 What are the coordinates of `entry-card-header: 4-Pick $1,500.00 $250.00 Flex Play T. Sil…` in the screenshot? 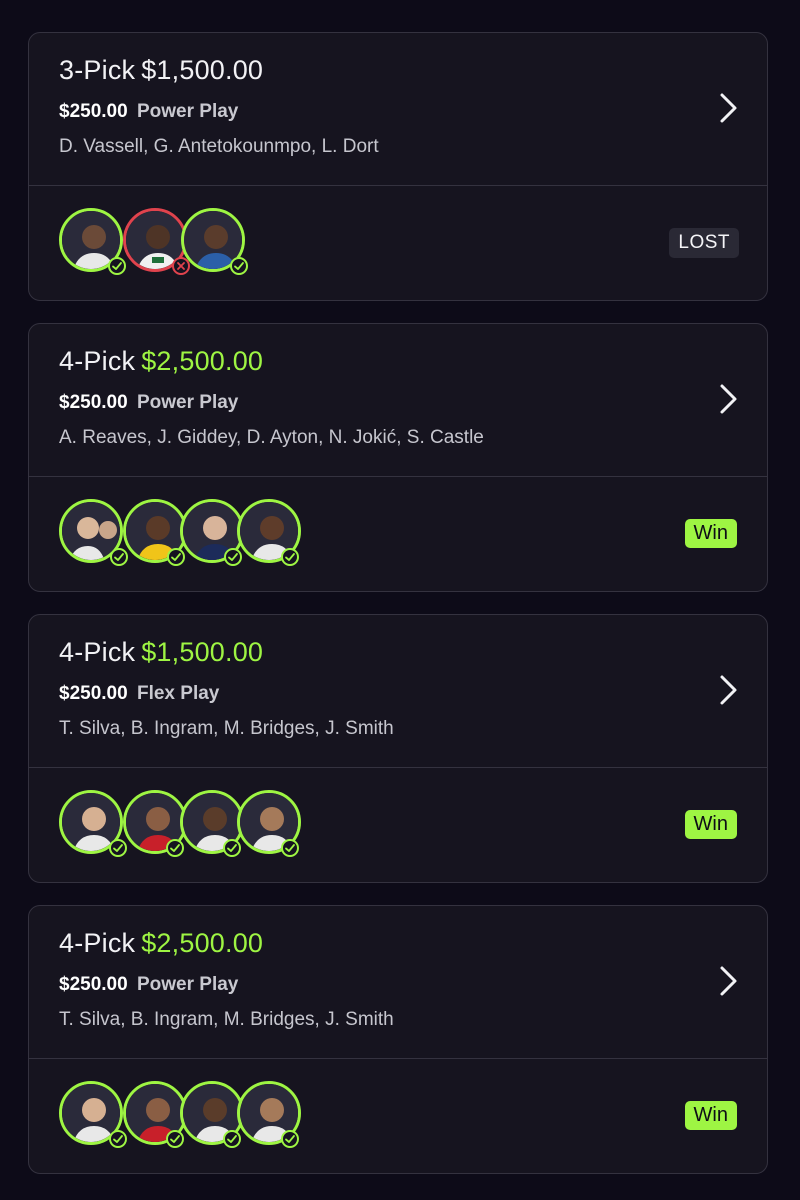 It's located at (398, 691).